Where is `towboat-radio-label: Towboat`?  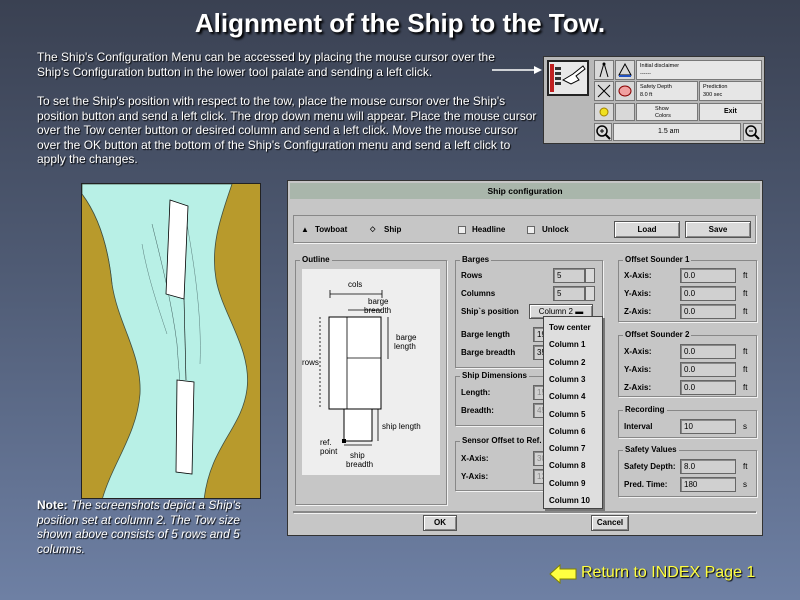 towboat-radio-label: Towboat is located at coordinates (331, 229).